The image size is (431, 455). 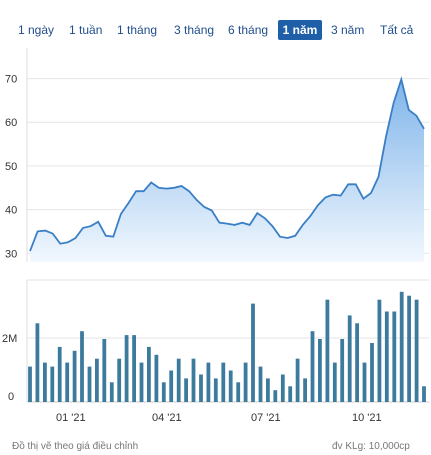 What do you see at coordinates (367, 418) in the screenshot?
I see `x-tick-label: 10 '21` at bounding box center [367, 418].